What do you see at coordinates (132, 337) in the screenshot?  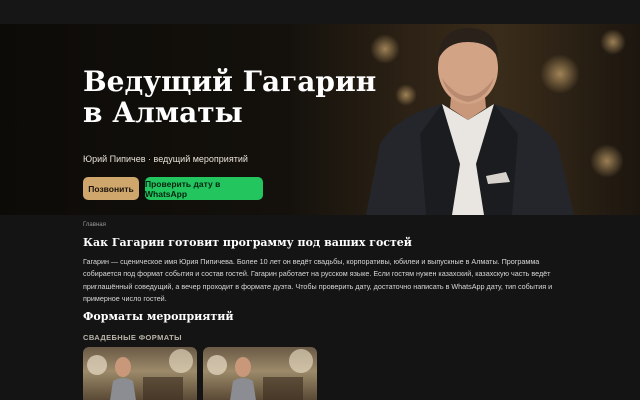 I see `wedding-formats-label: СВАДЕБНЫЕ ФОРМАТЫ` at bounding box center [132, 337].